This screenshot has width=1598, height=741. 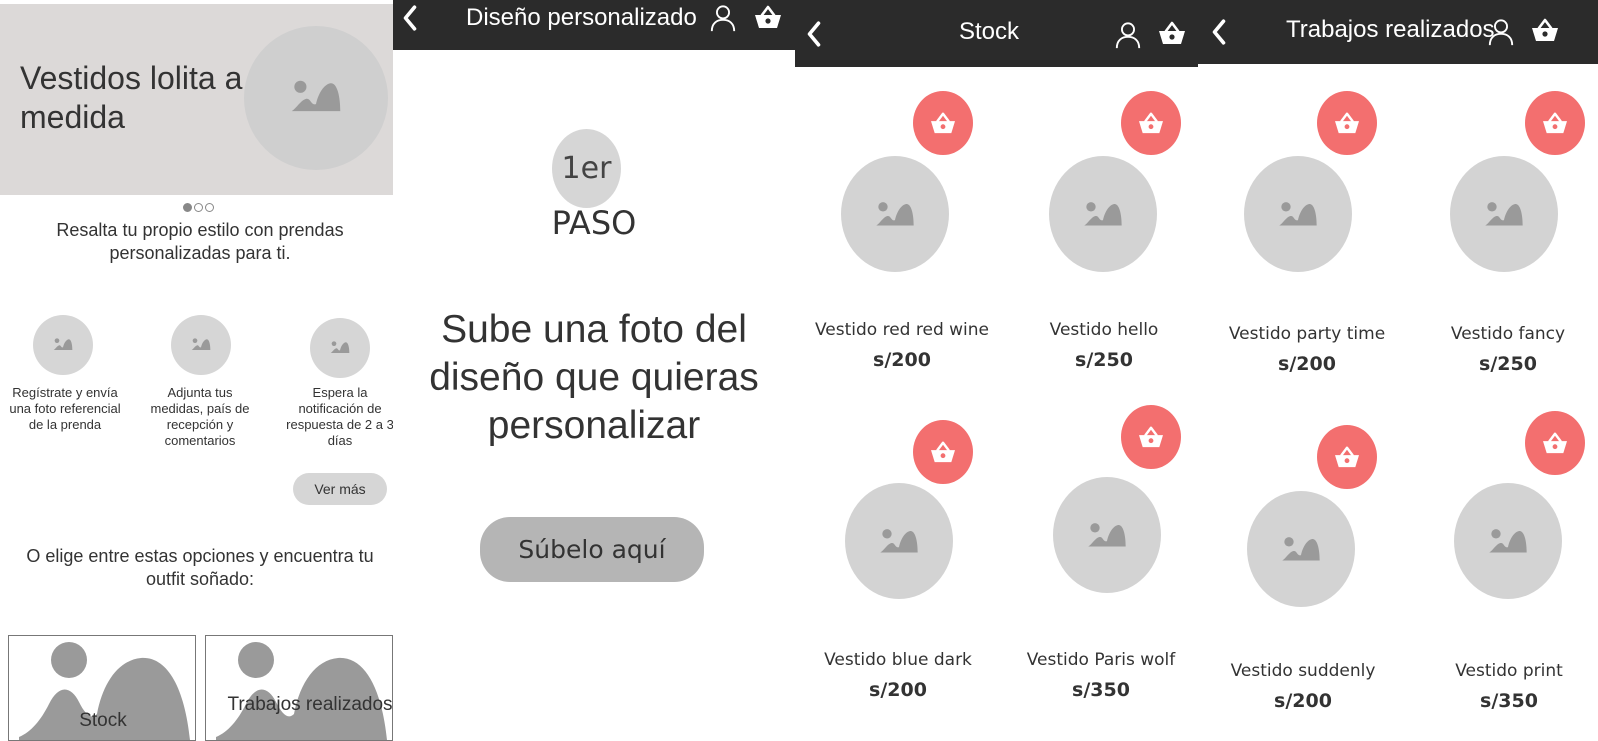 What do you see at coordinates (1509, 671) in the screenshot?
I see `product-name: Vestido print` at bounding box center [1509, 671].